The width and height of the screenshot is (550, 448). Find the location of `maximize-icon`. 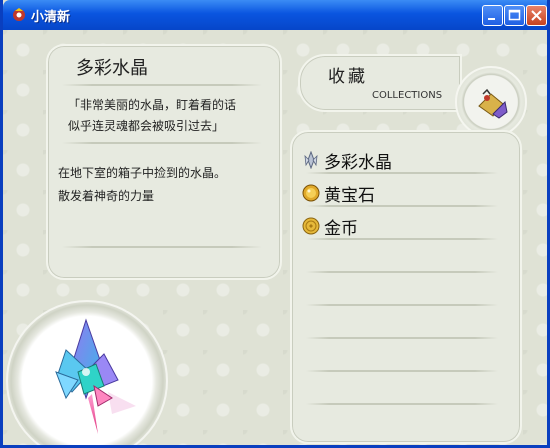

maximize-icon is located at coordinates (514, 15).